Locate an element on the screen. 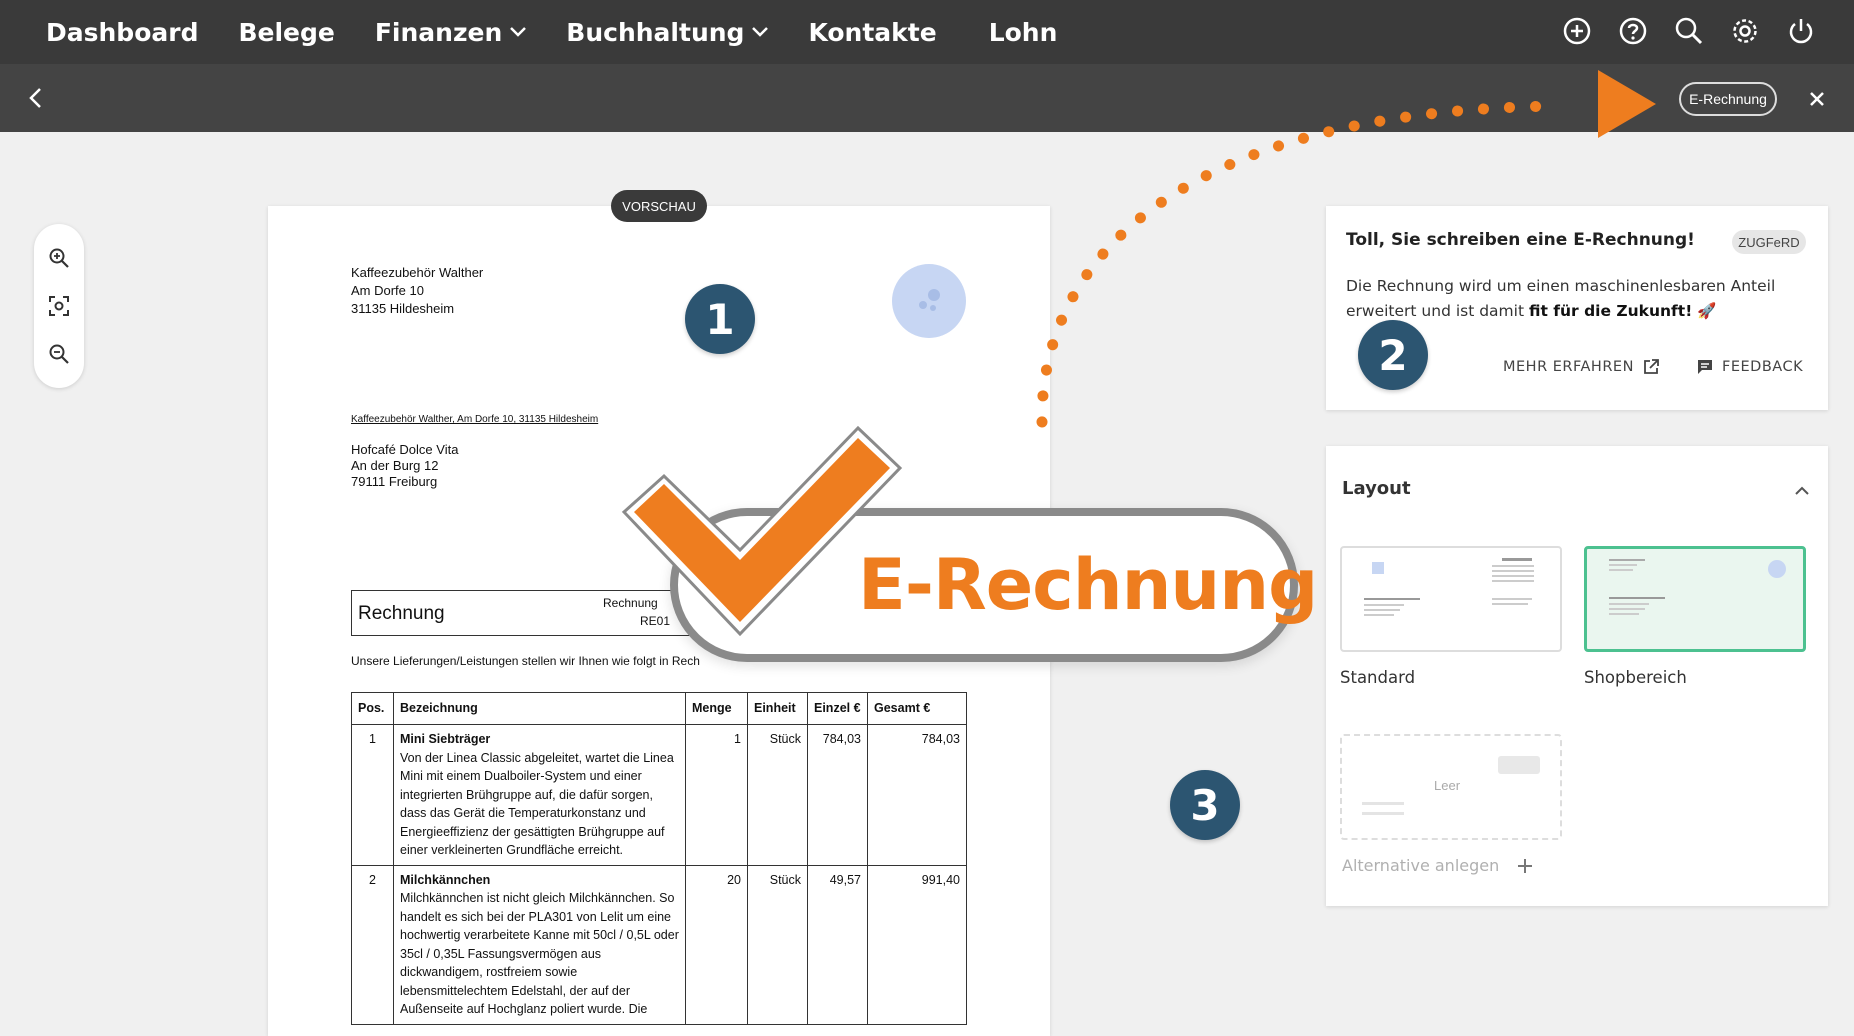 The width and height of the screenshot is (1854, 1036). zoom-out-icon is located at coordinates (59, 354).